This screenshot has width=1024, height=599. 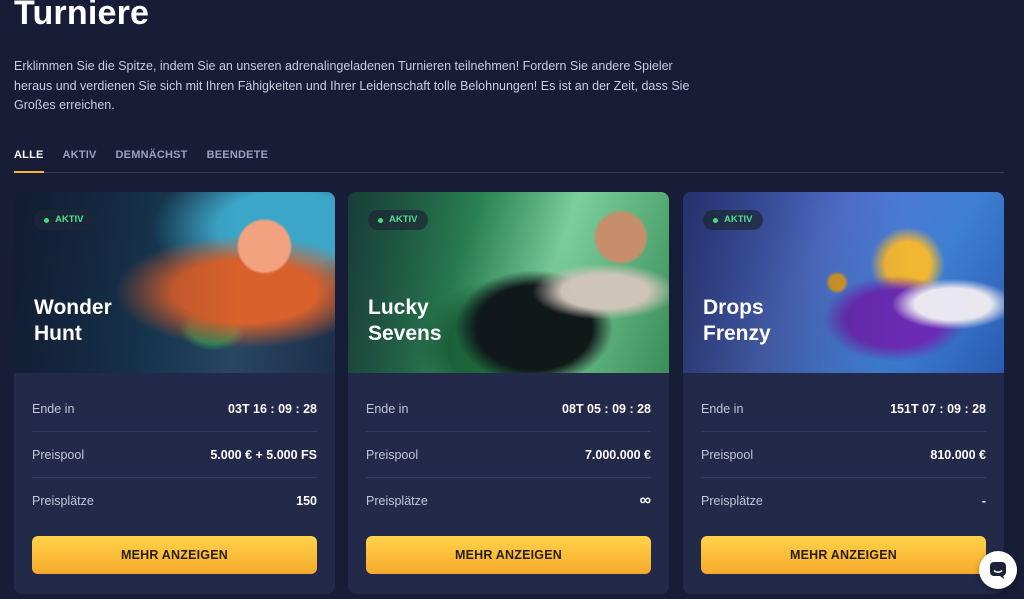 What do you see at coordinates (737, 321) in the screenshot?
I see `tournament-name: Drops Frenzy` at bounding box center [737, 321].